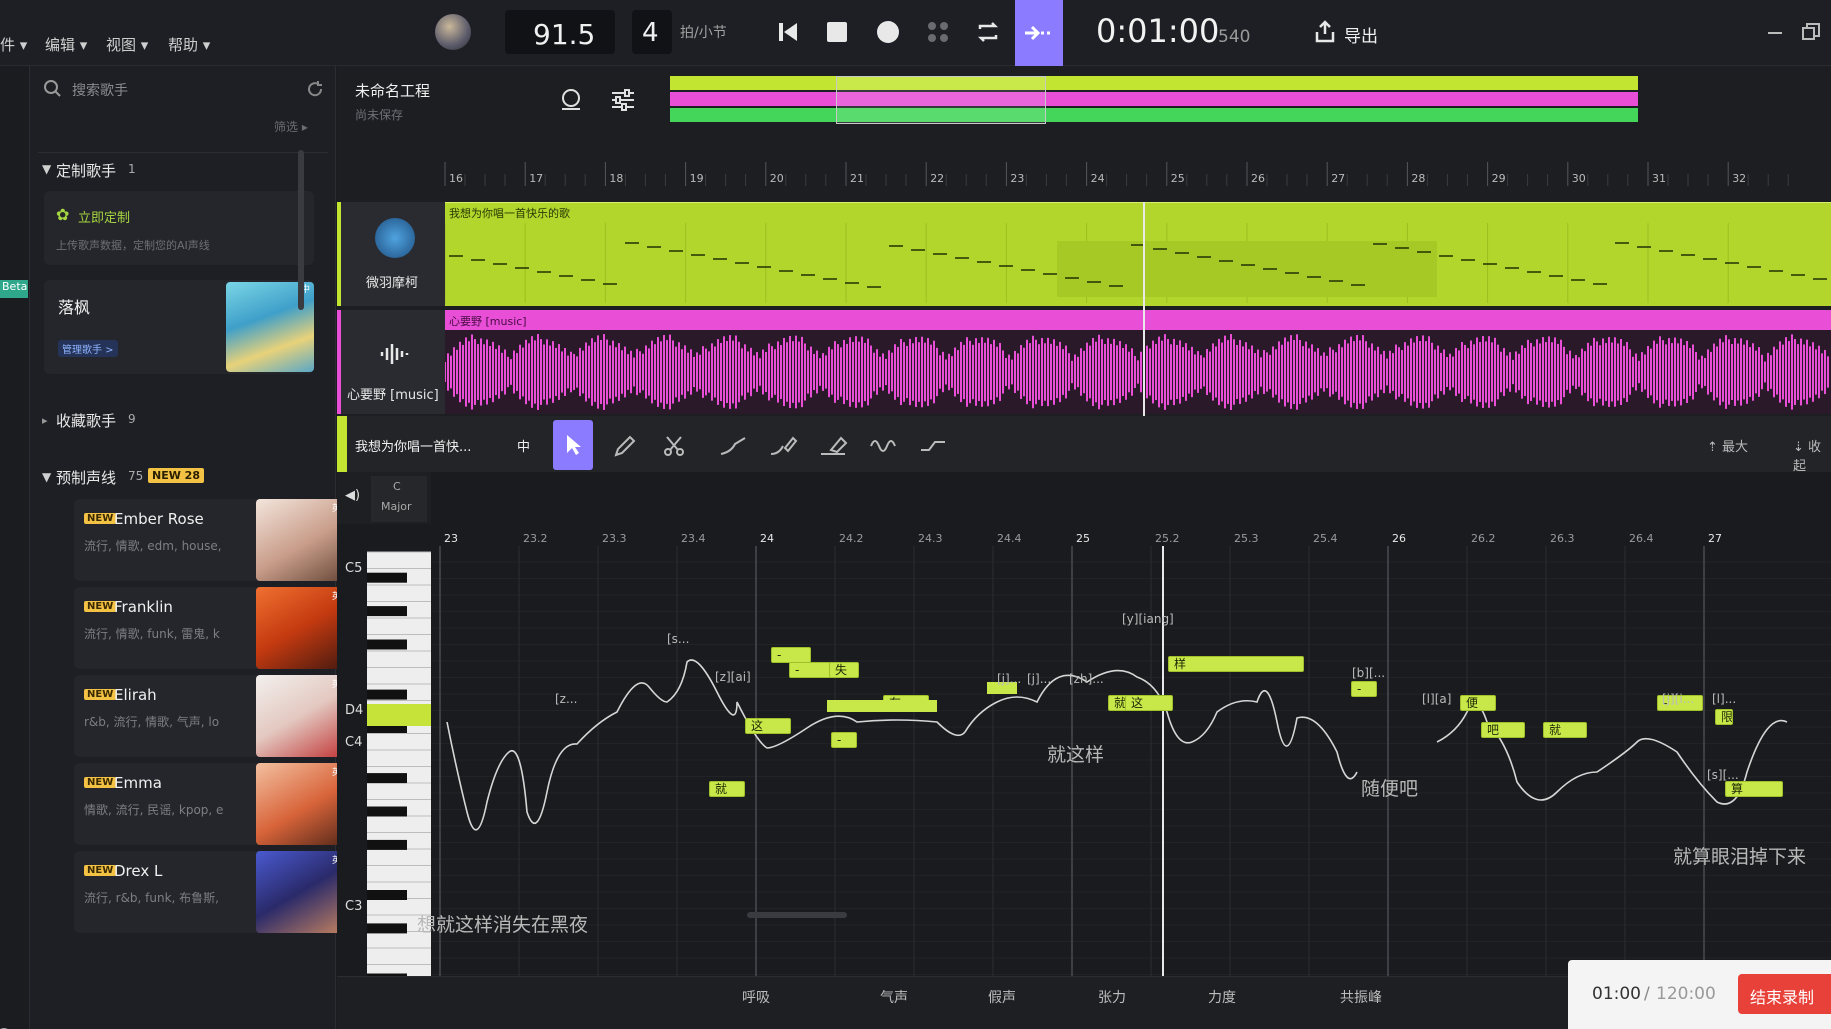  What do you see at coordinates (86, 170) in the screenshot?
I see `custom-singer-title: 定制歌手` at bounding box center [86, 170].